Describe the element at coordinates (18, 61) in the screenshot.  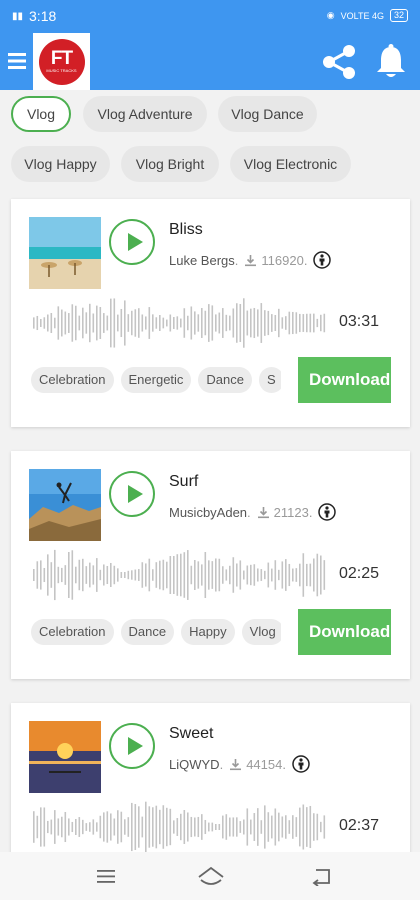
I see `menu-icon` at that location.